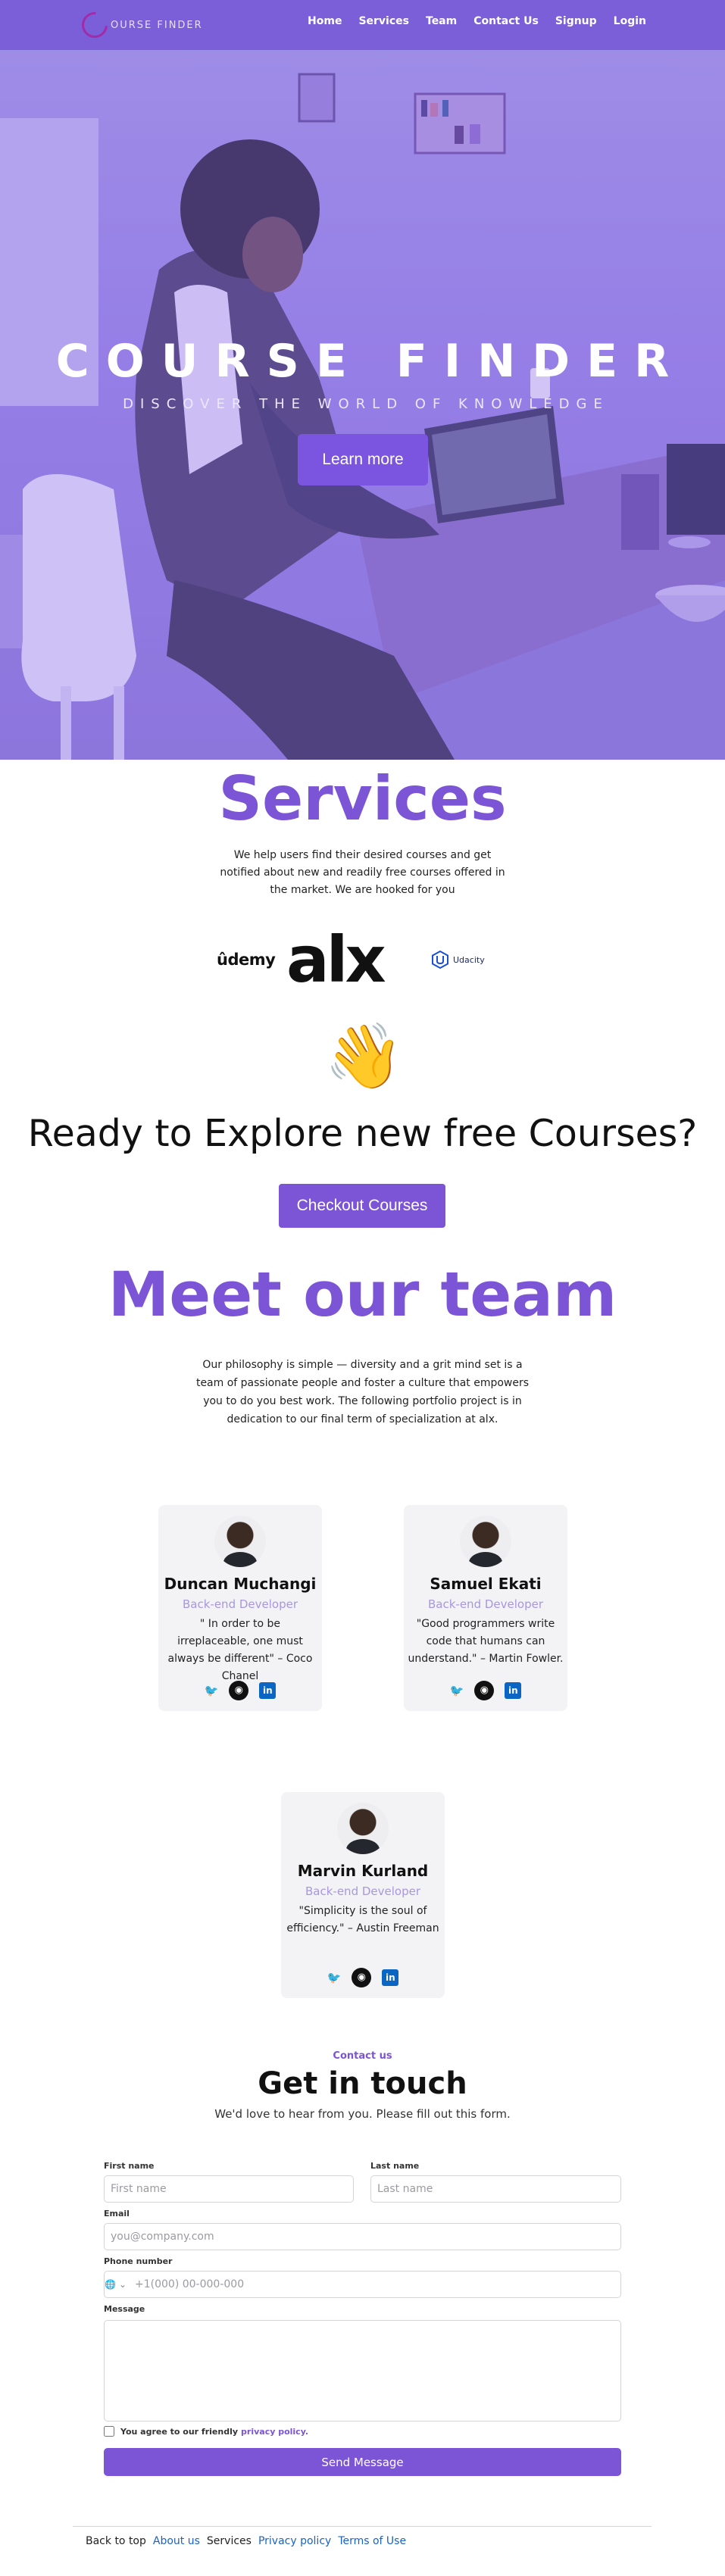 The image size is (725, 2576). Describe the element at coordinates (366, 404) in the screenshot. I see `hero-subtitle: DISCOVER THE WORLD OF KNOWLEDGE` at that location.